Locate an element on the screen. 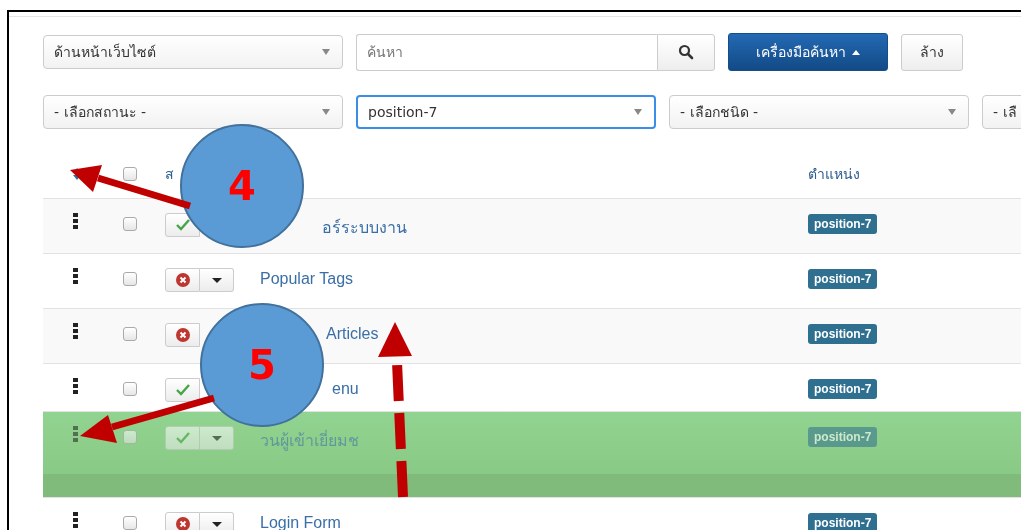  module-title-link: Articles is located at coordinates (352, 334).